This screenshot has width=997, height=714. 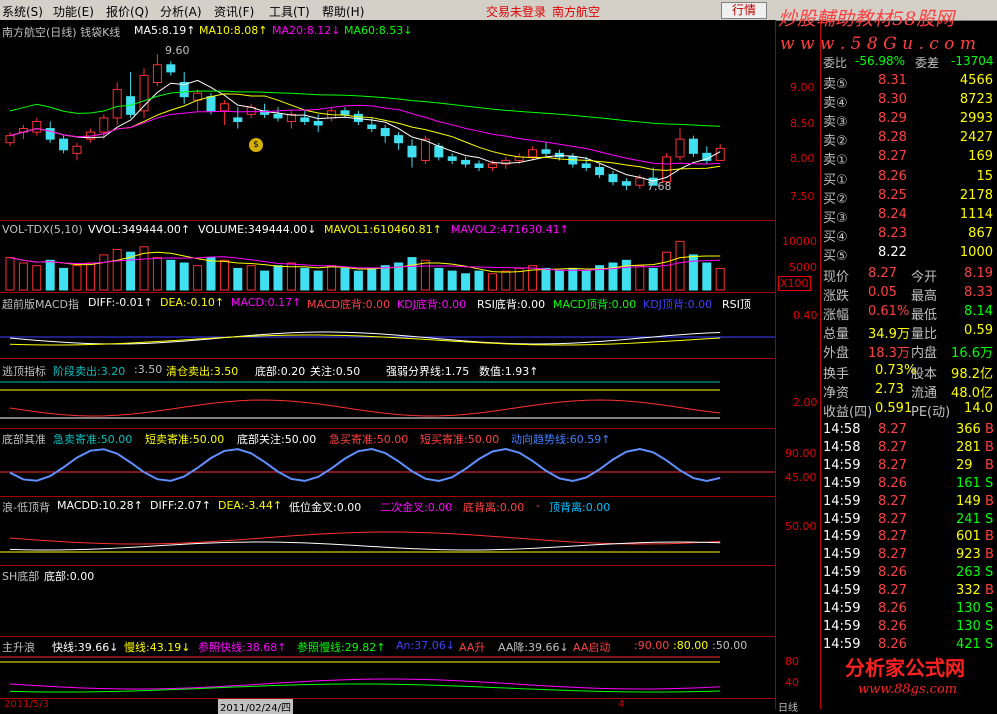 I want to click on rise-tick: 40, so click(x=792, y=682).